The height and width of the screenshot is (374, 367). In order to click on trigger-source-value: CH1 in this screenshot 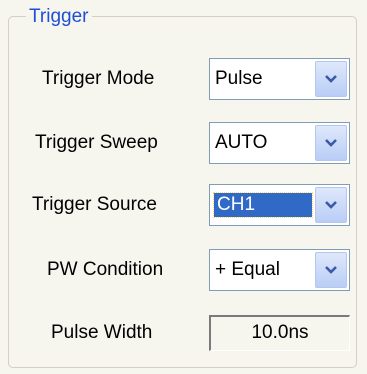, I will do `click(263, 205)`.